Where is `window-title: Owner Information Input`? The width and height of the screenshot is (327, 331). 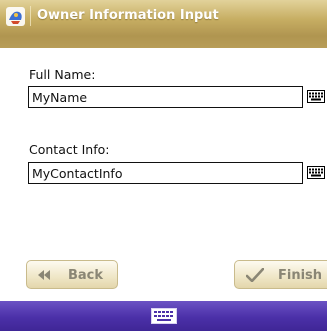
window-title: Owner Information Input is located at coordinates (128, 15).